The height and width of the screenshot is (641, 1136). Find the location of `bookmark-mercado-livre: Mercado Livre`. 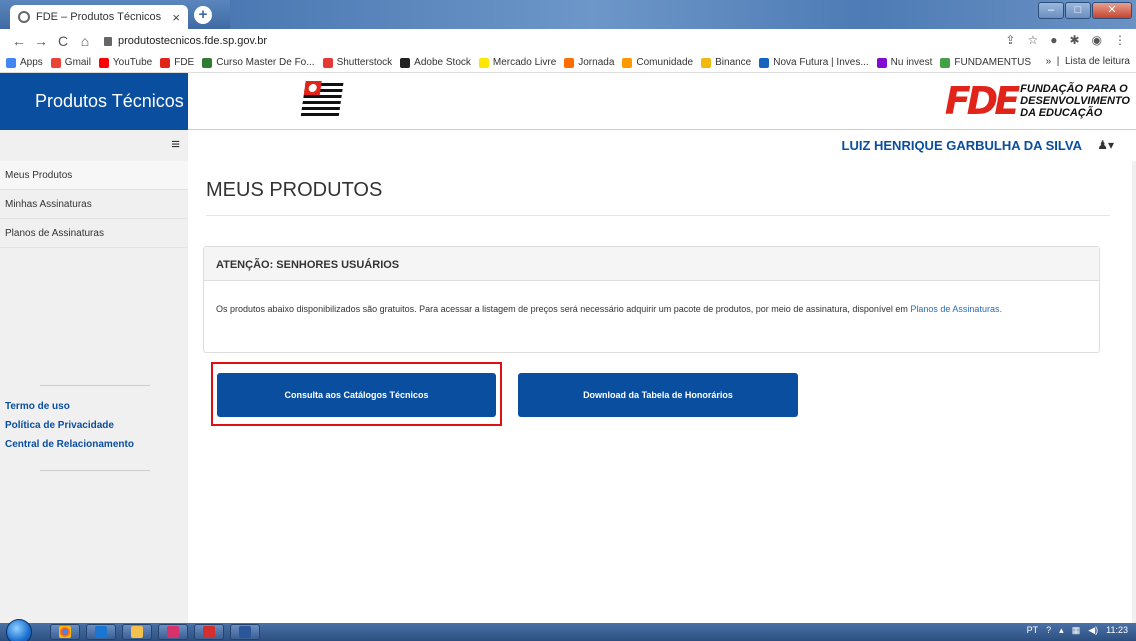

bookmark-mercado-livre: Mercado Livre is located at coordinates (517, 62).